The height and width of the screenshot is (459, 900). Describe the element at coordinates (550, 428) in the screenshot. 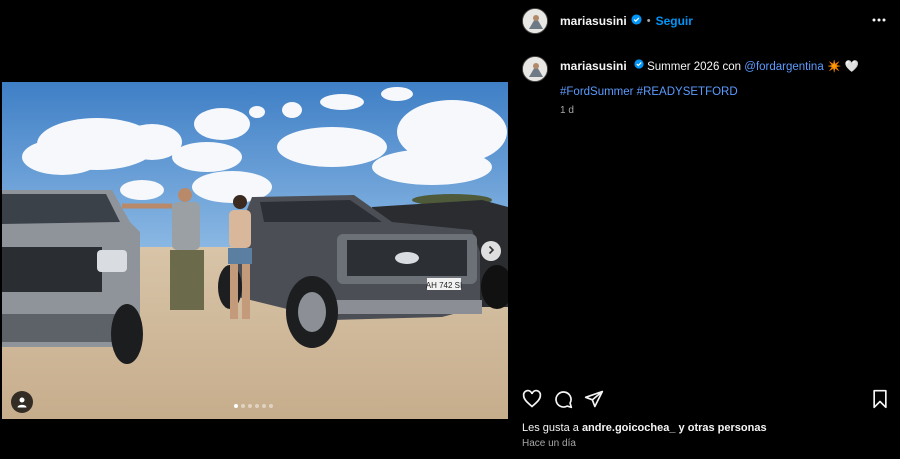

I see `likes-prefix: Les gusta a` at that location.